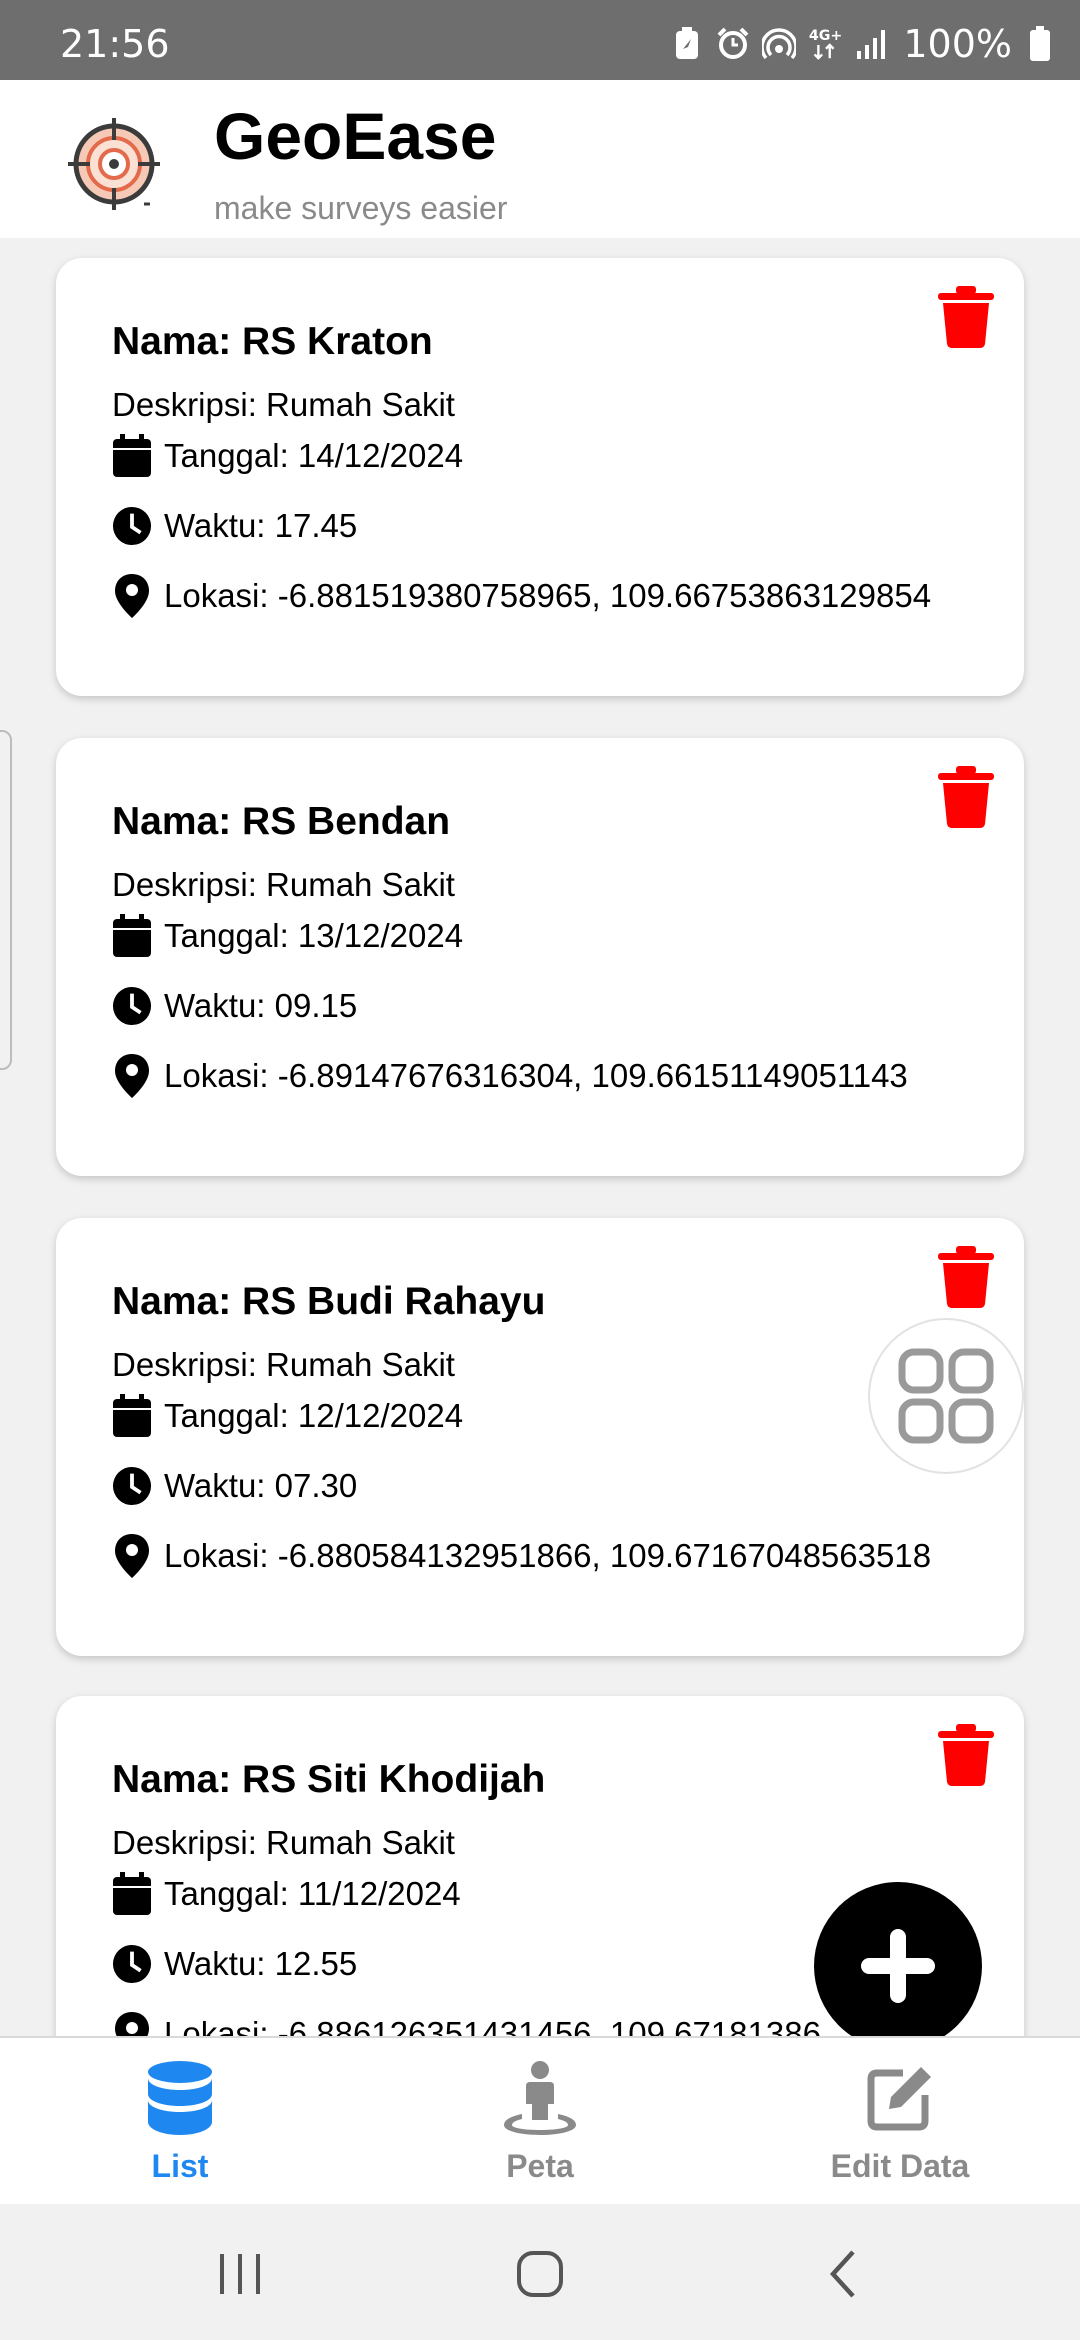 Image resolution: width=1080 pixels, height=2340 pixels. What do you see at coordinates (871, 44) in the screenshot?
I see `signal-icon` at bounding box center [871, 44].